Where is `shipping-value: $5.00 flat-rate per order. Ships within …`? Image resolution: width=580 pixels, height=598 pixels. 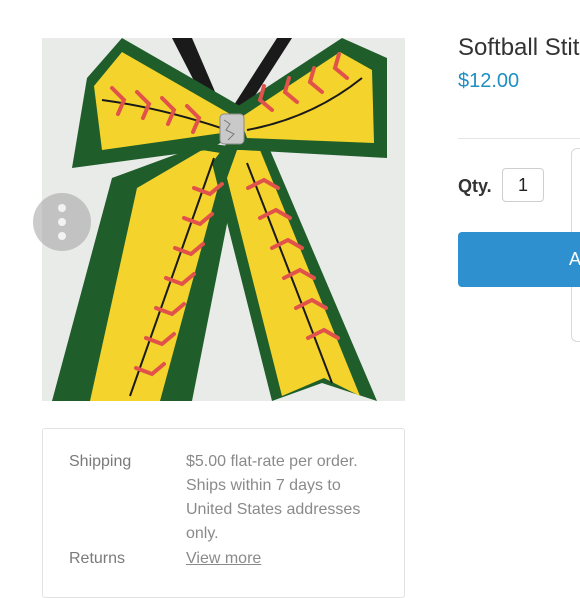 shipping-value: $5.00 flat-rate per order. Ships within … is located at coordinates (273, 497).